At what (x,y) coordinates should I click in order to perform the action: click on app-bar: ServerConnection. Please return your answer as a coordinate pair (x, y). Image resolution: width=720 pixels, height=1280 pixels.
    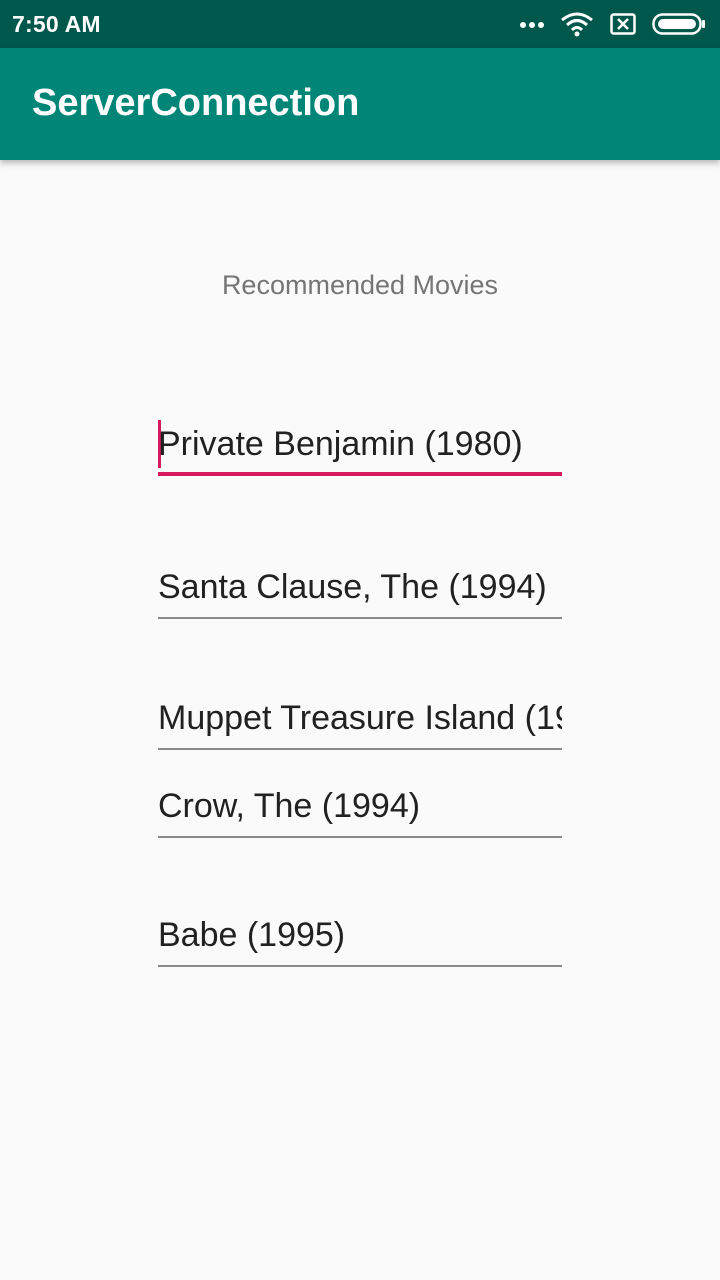
    Looking at the image, I should click on (360, 104).